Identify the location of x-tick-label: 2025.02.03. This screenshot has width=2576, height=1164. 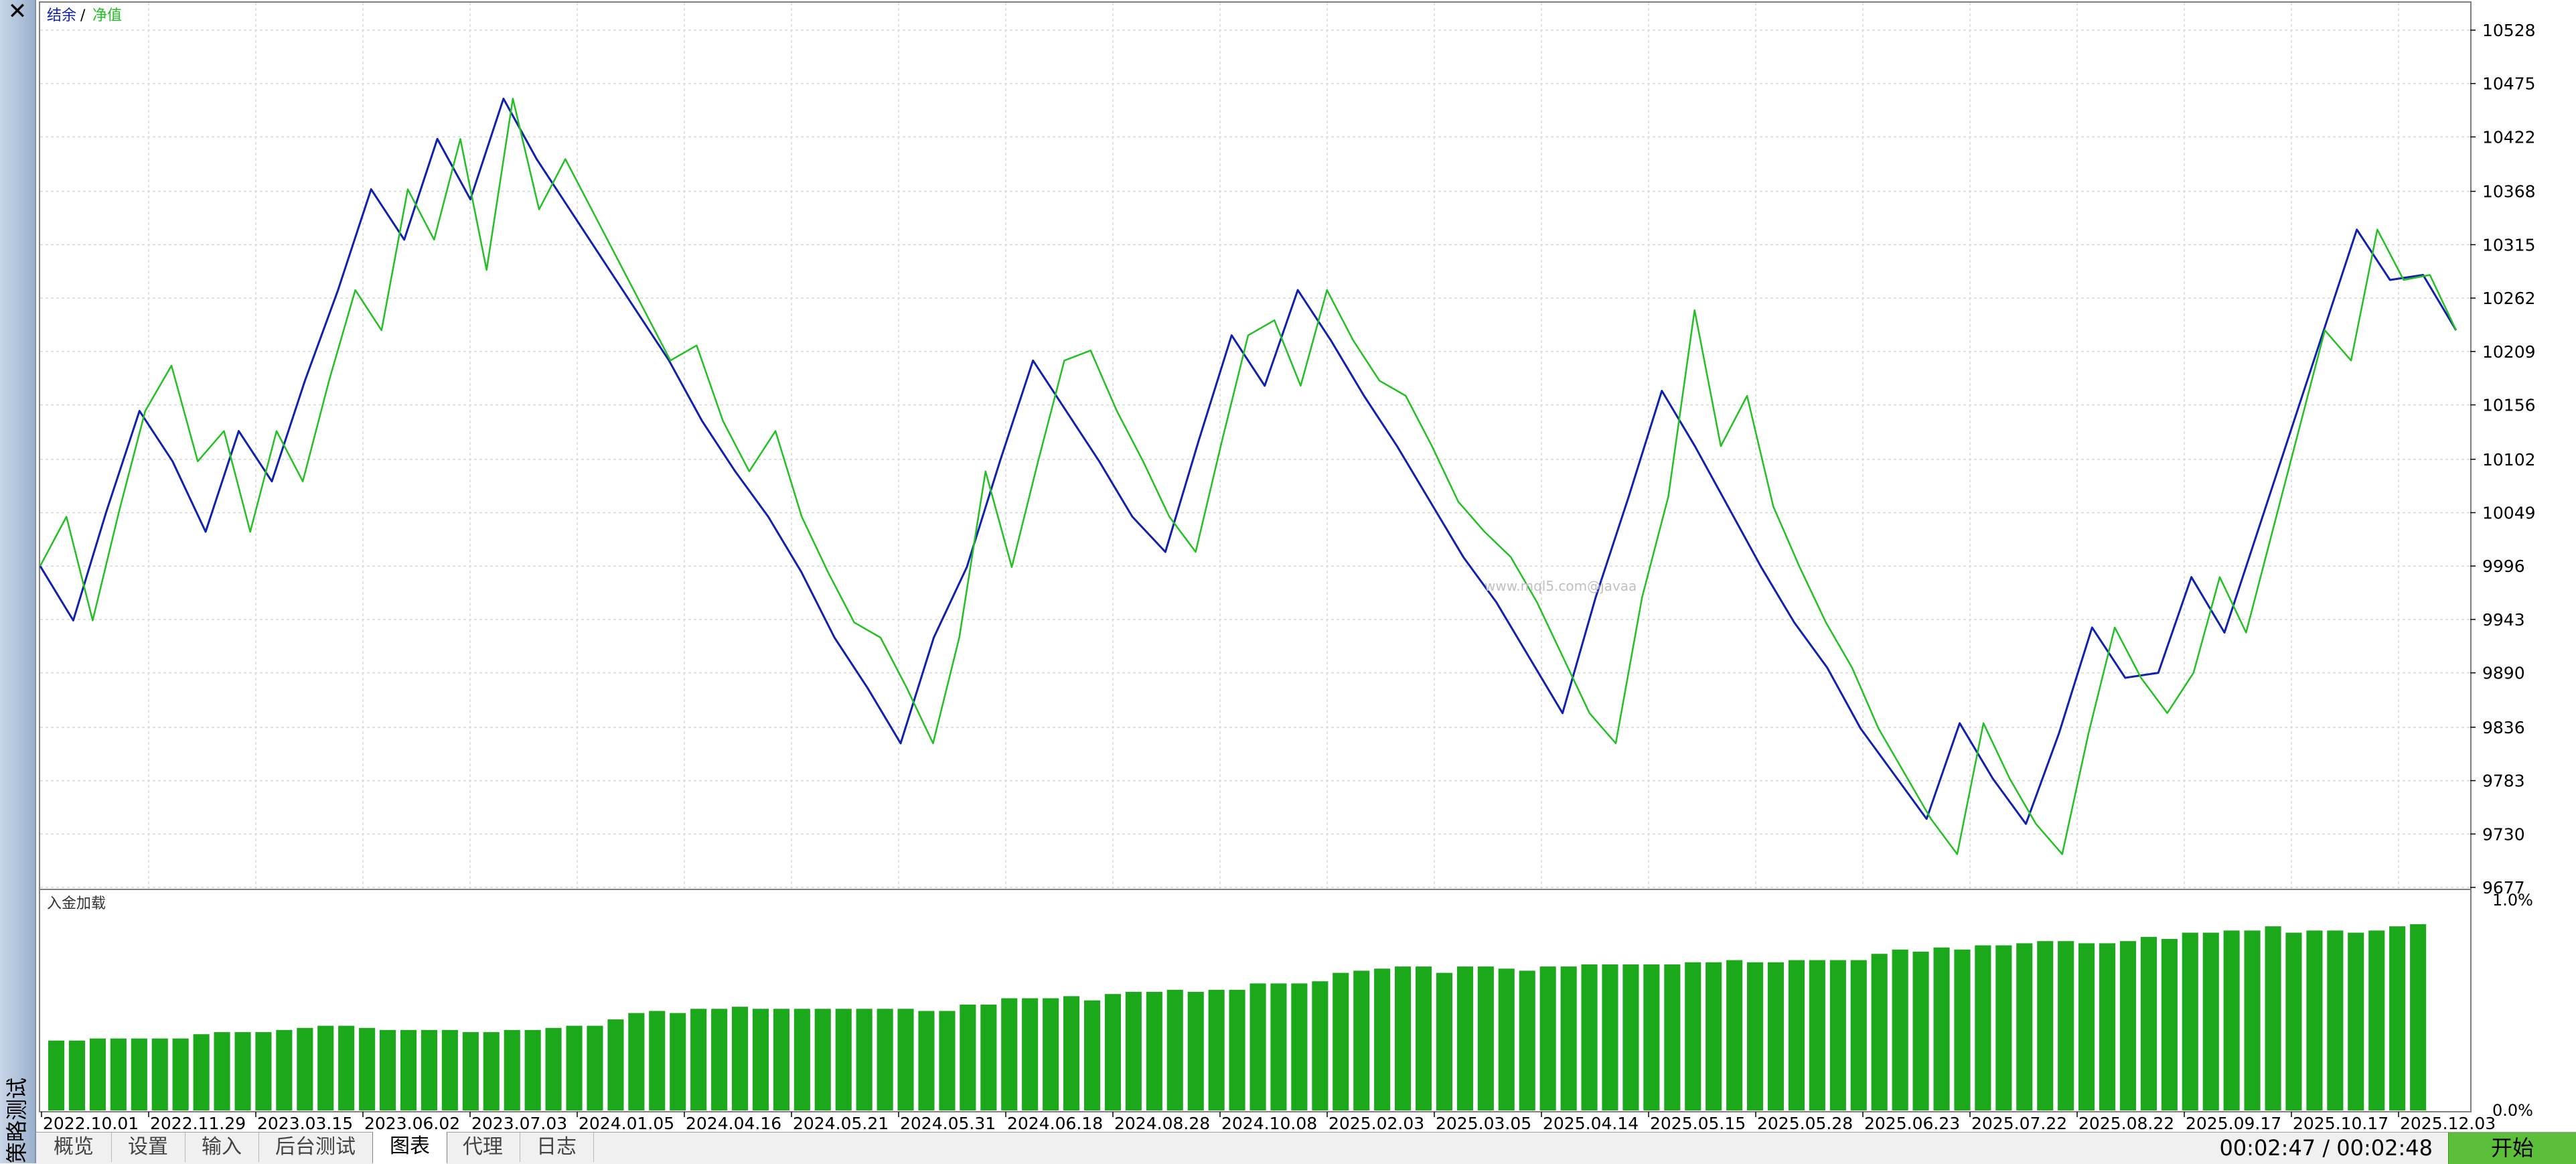
(1376, 1123).